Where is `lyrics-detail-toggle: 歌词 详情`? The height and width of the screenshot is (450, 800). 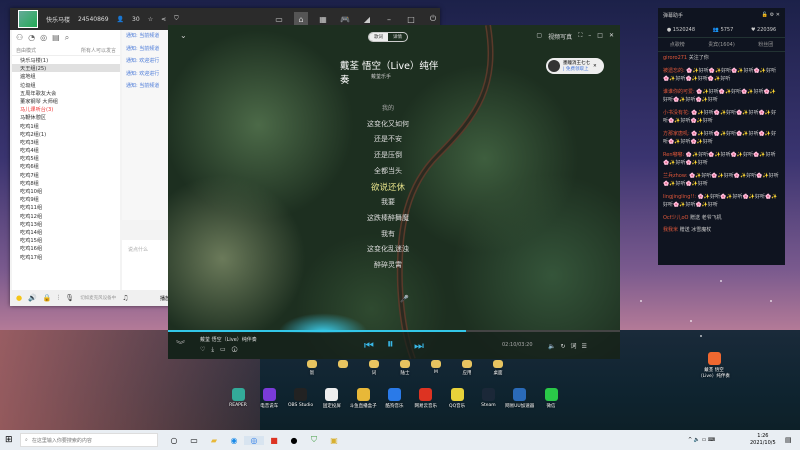
lyrics-detail-toggle: 歌词 详情 is located at coordinates (388, 37).